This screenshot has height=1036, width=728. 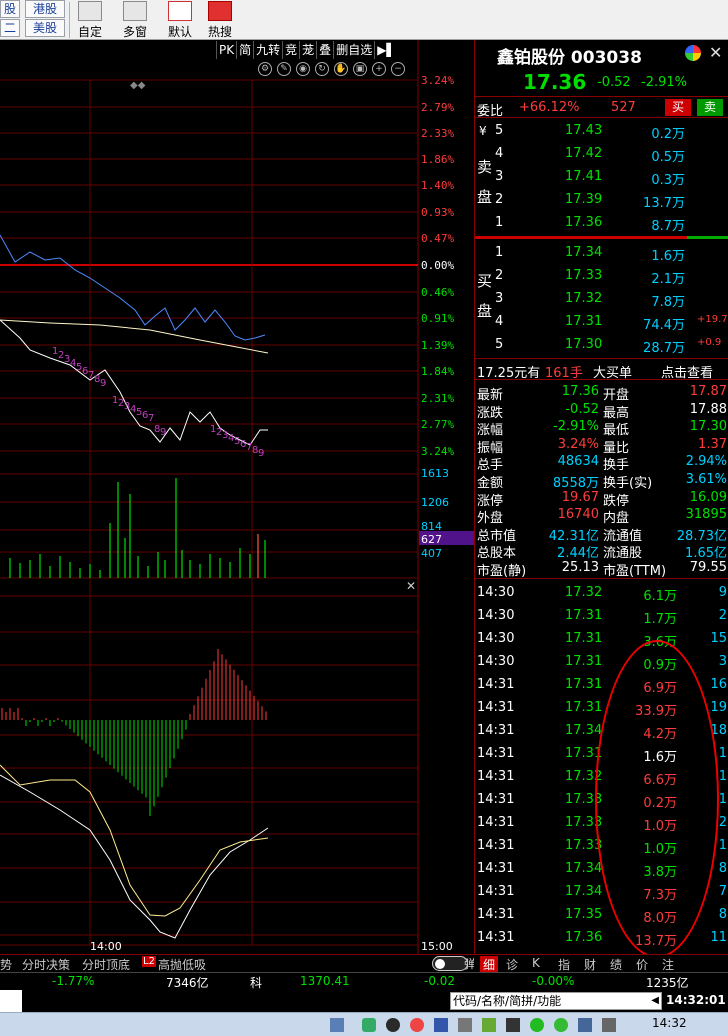 What do you see at coordinates (502, 571) in the screenshot?
I see `stat-label: 市盈(静)` at bounding box center [502, 571].